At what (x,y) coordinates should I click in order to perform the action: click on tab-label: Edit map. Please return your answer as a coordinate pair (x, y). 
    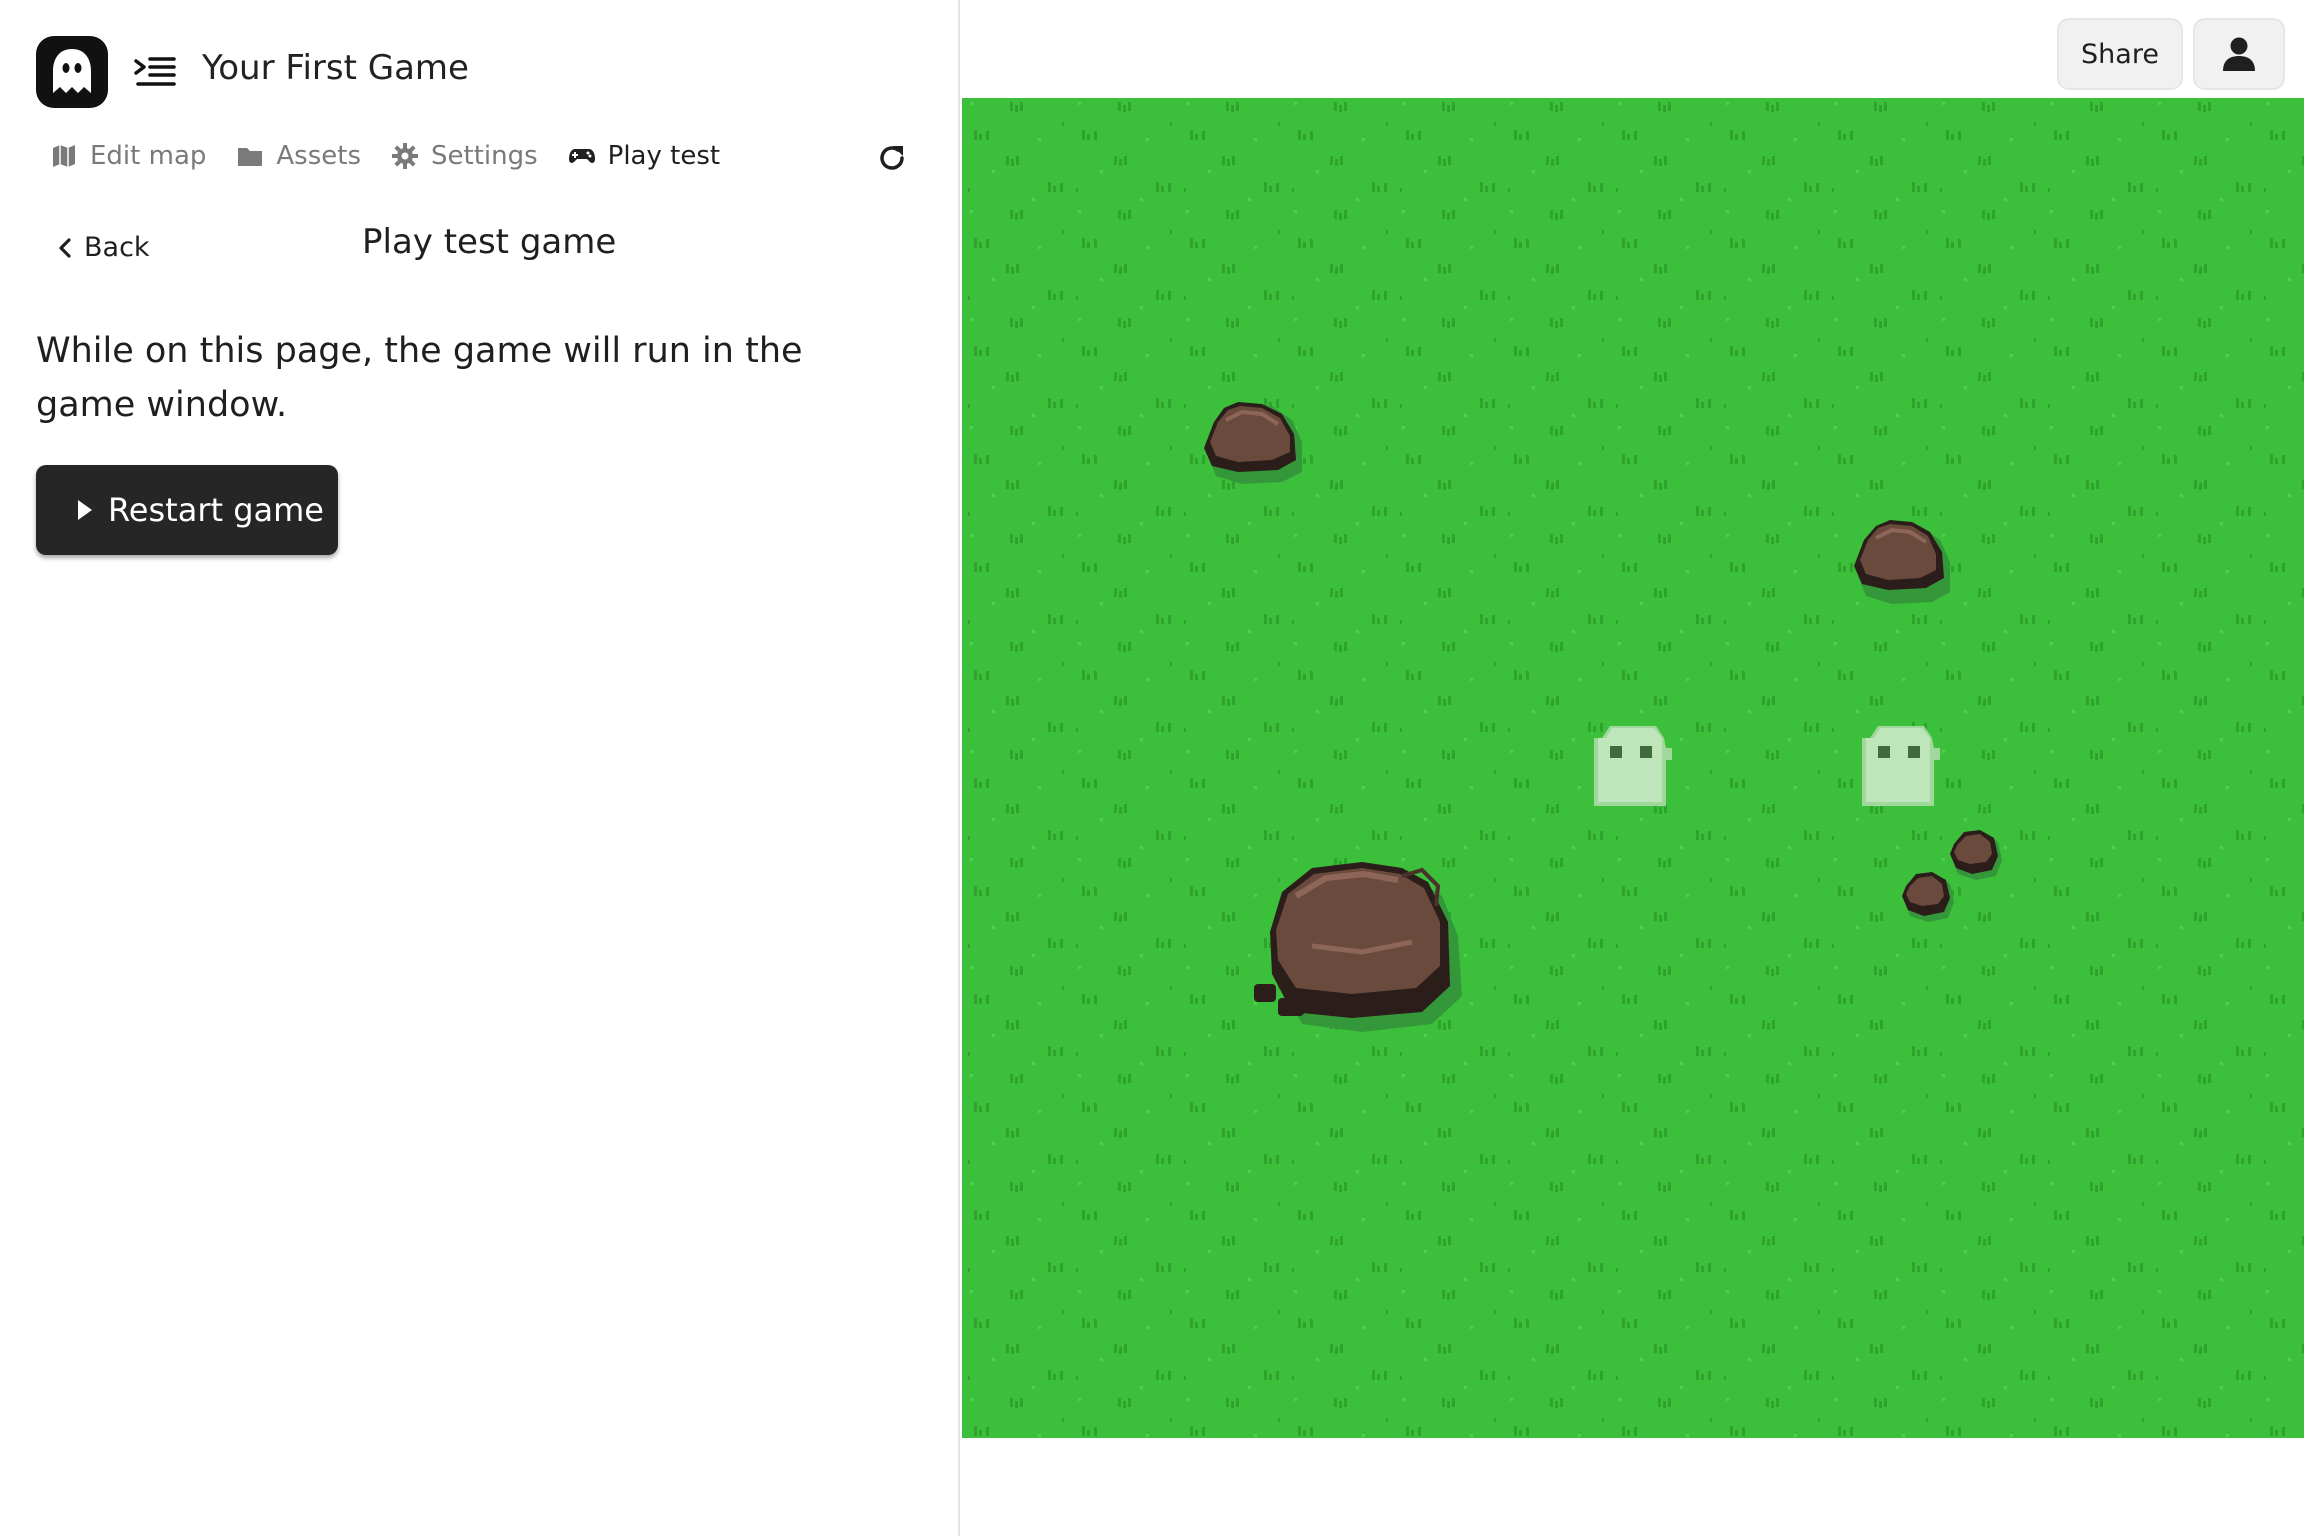
    Looking at the image, I should click on (148, 156).